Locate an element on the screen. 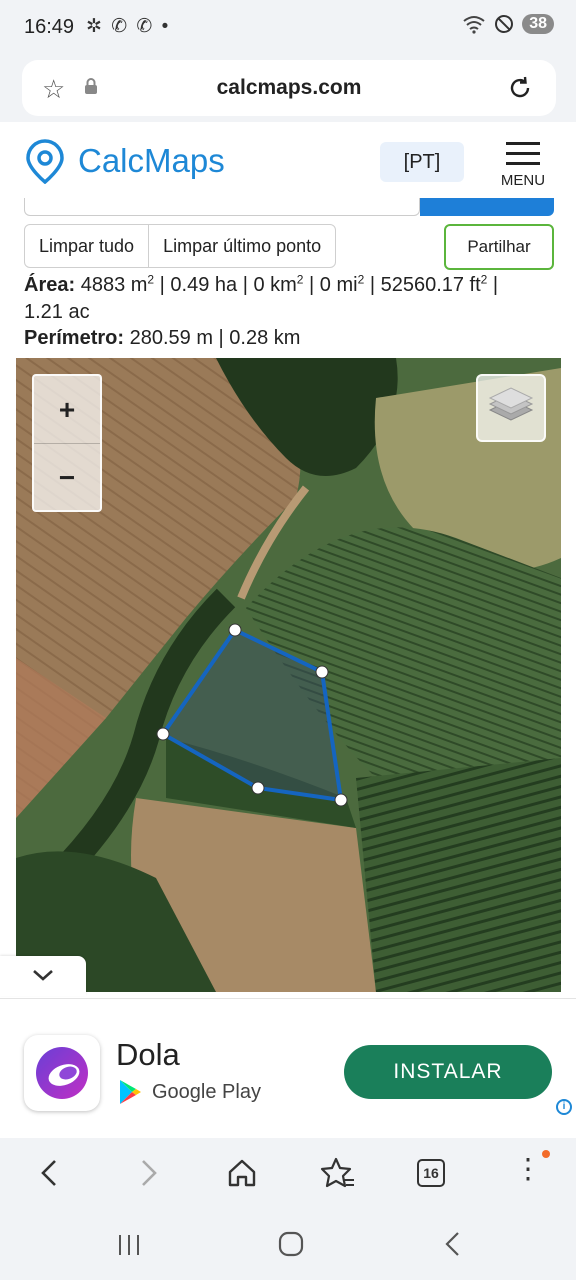 Image resolution: width=576 pixels, height=1280 pixels. home-icon is located at coordinates (242, 1173).